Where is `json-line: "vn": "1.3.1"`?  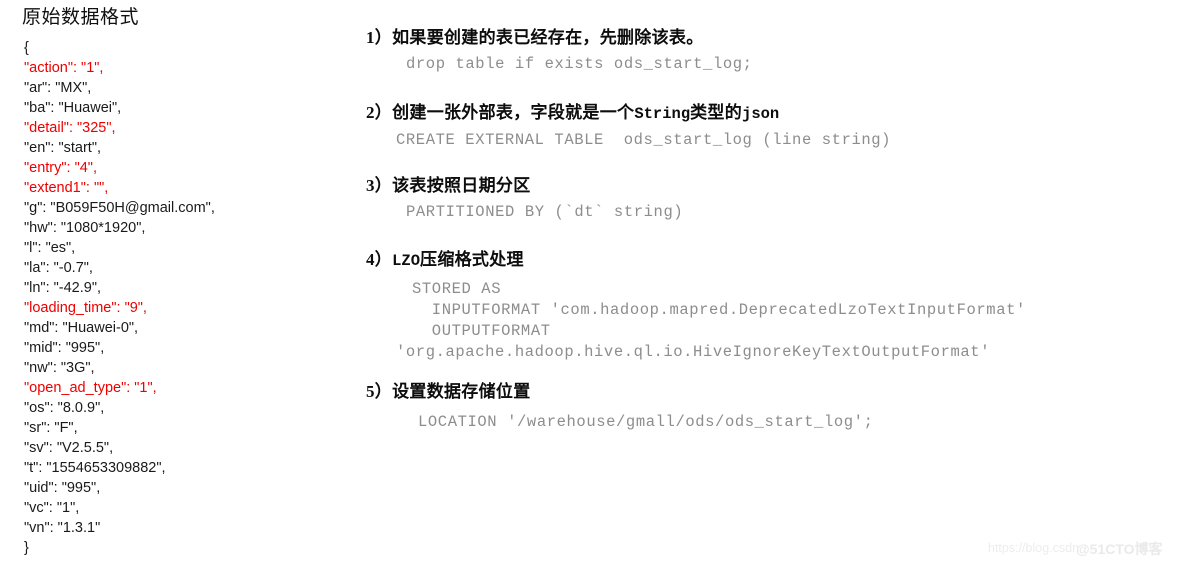 json-line: "vn": "1.3.1" is located at coordinates (62, 528).